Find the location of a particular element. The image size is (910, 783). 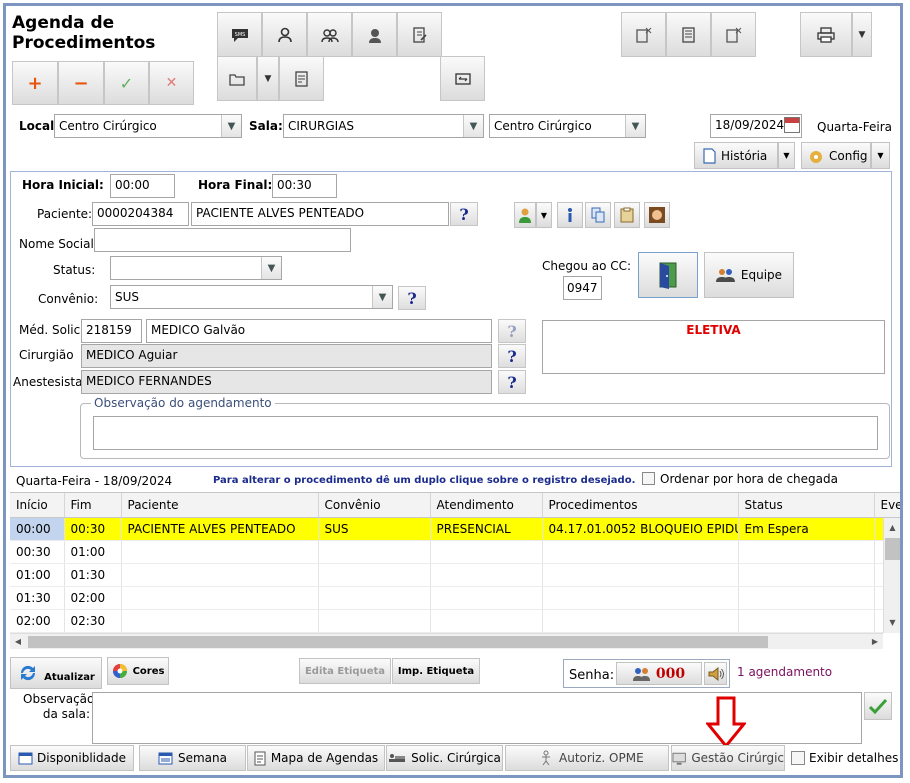

calendar-icon is located at coordinates (792, 125).